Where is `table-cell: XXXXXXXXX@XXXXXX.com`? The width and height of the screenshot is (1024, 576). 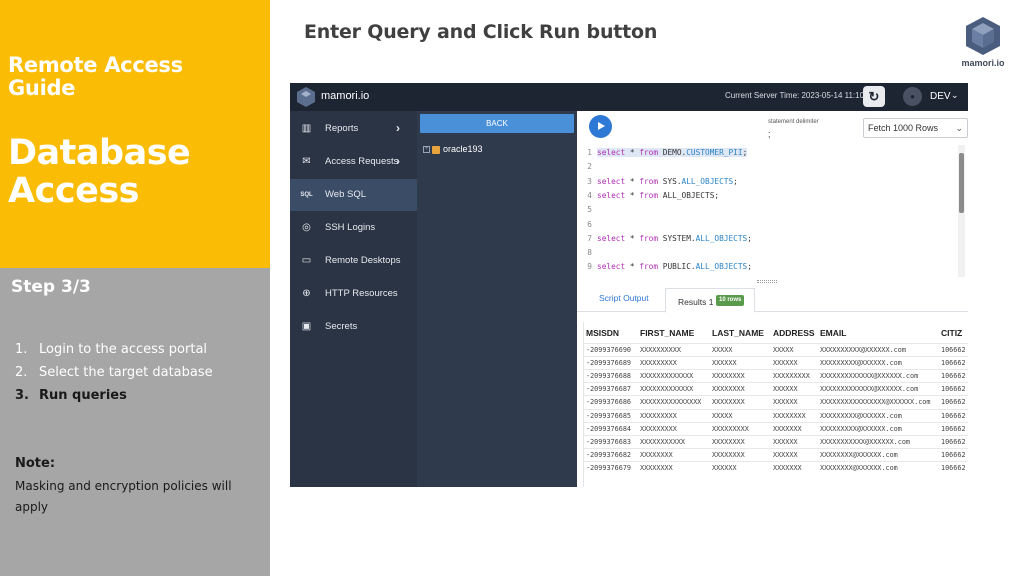 table-cell: XXXXXXXXX@XXXXXX.com is located at coordinates (861, 415).